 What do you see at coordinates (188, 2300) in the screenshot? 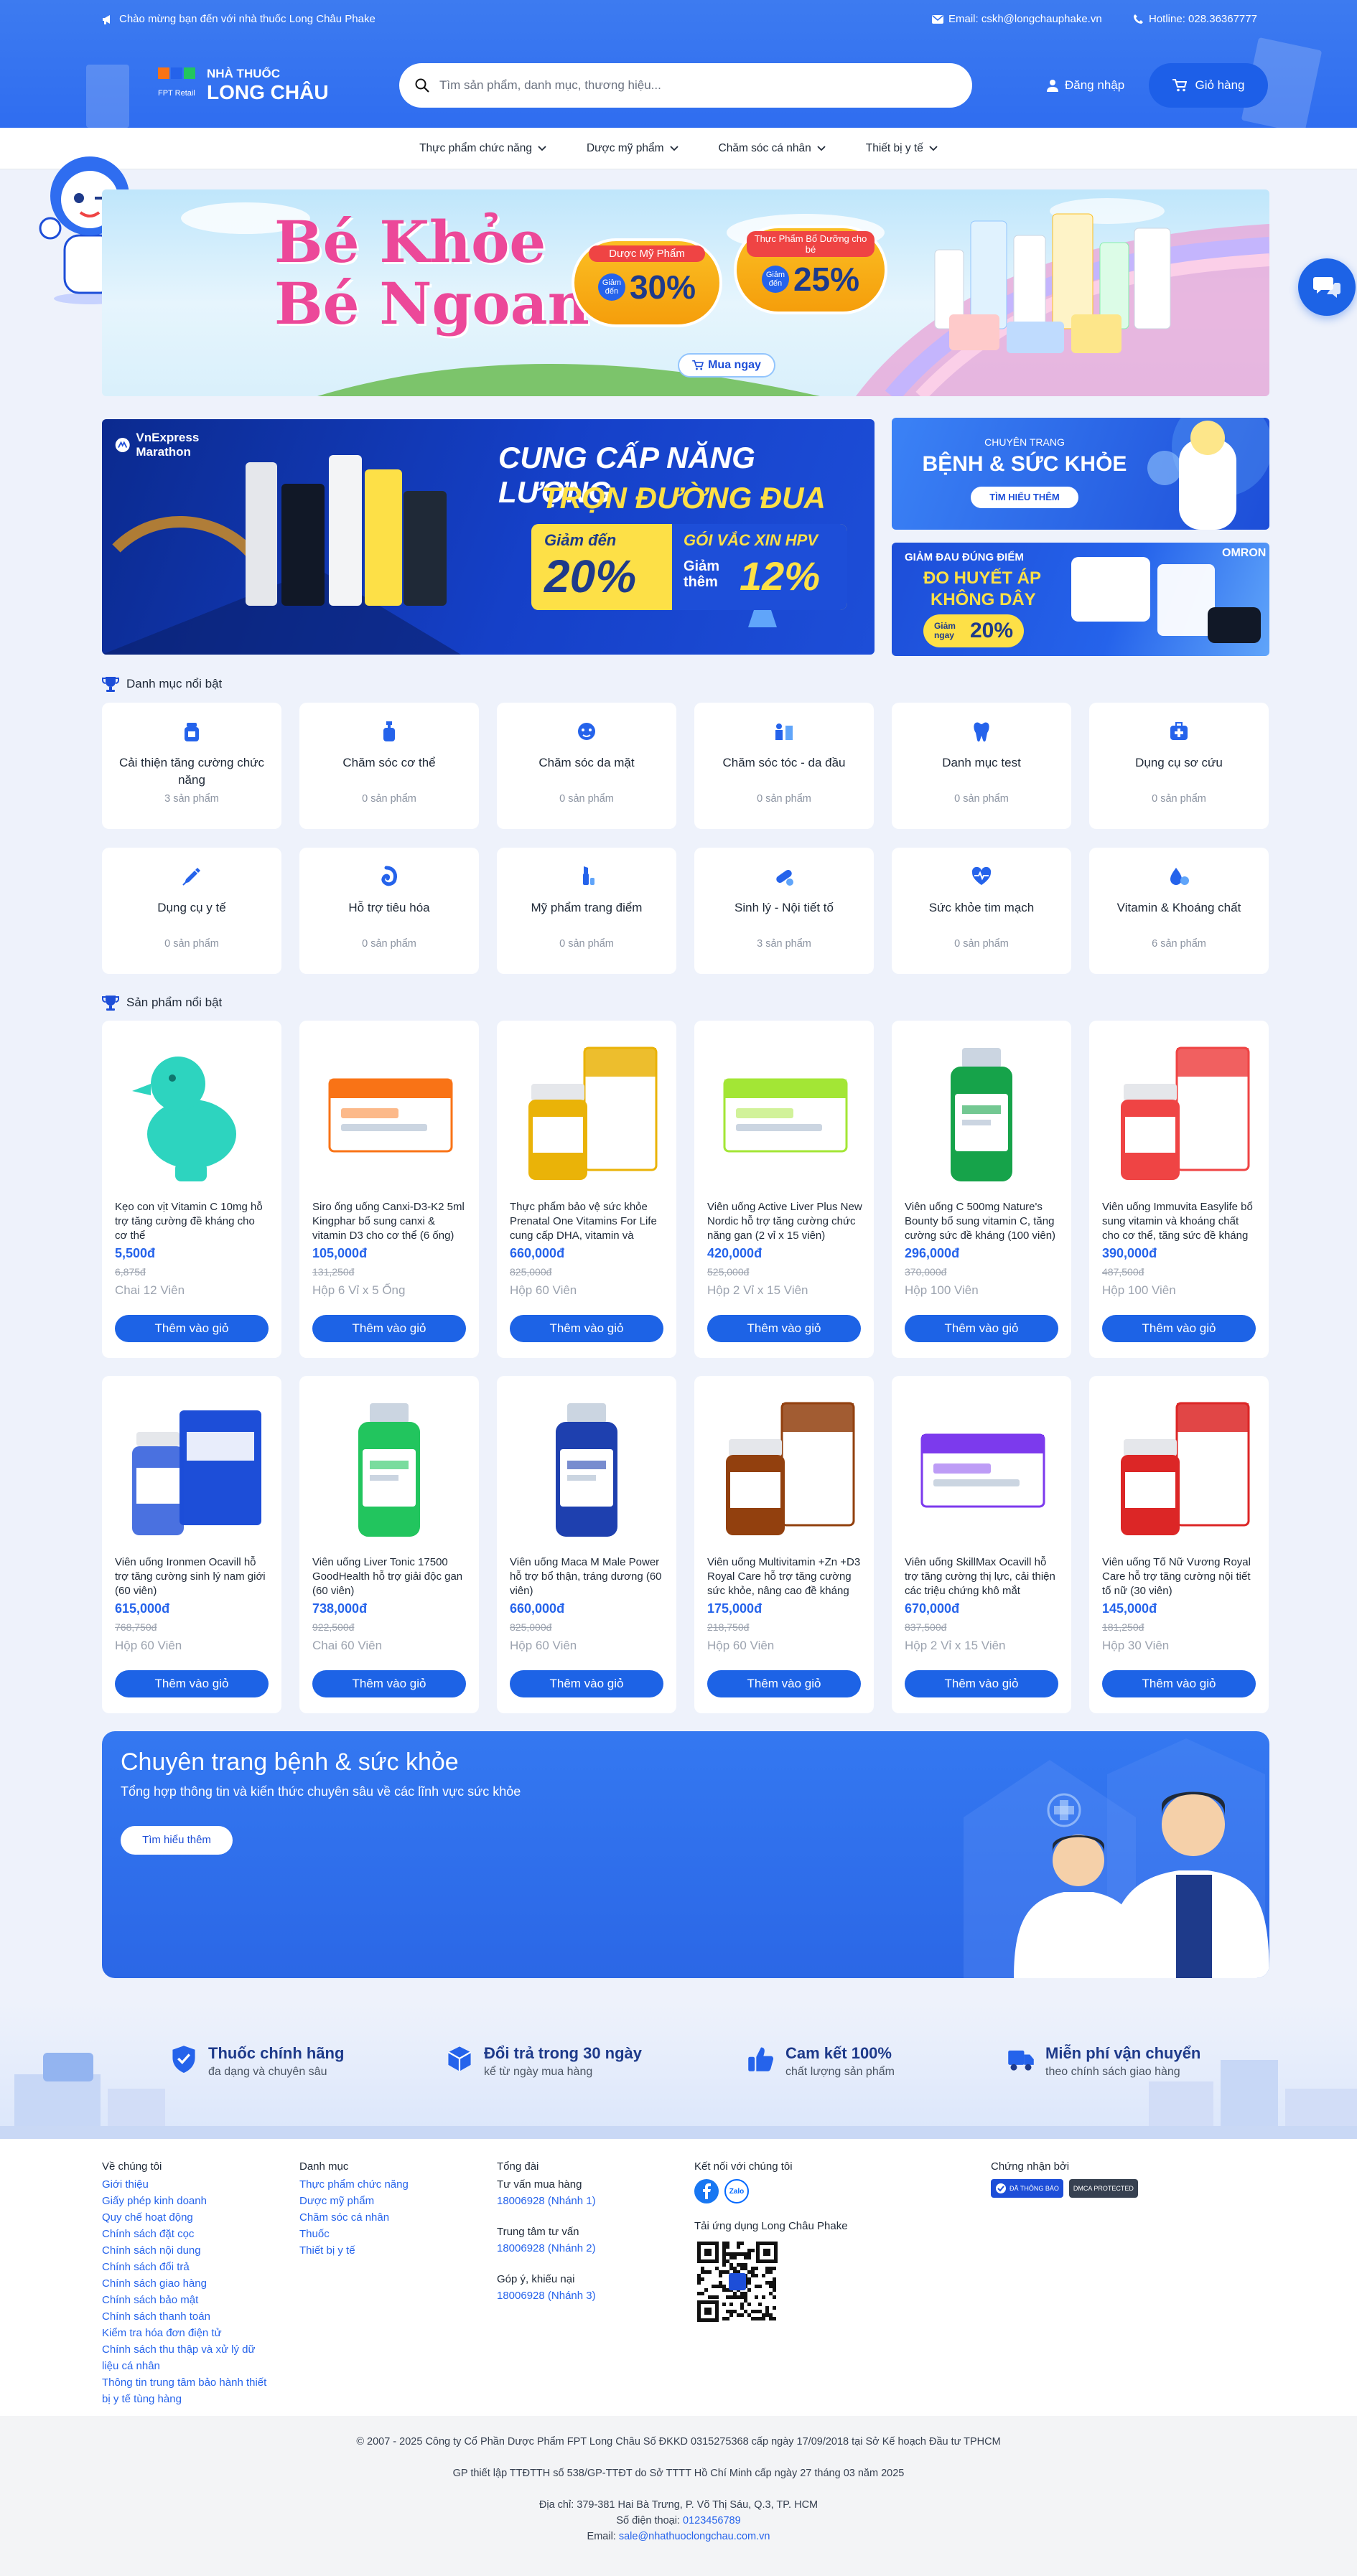
I see `footer-about-link: Chính sách bảo mật` at bounding box center [188, 2300].